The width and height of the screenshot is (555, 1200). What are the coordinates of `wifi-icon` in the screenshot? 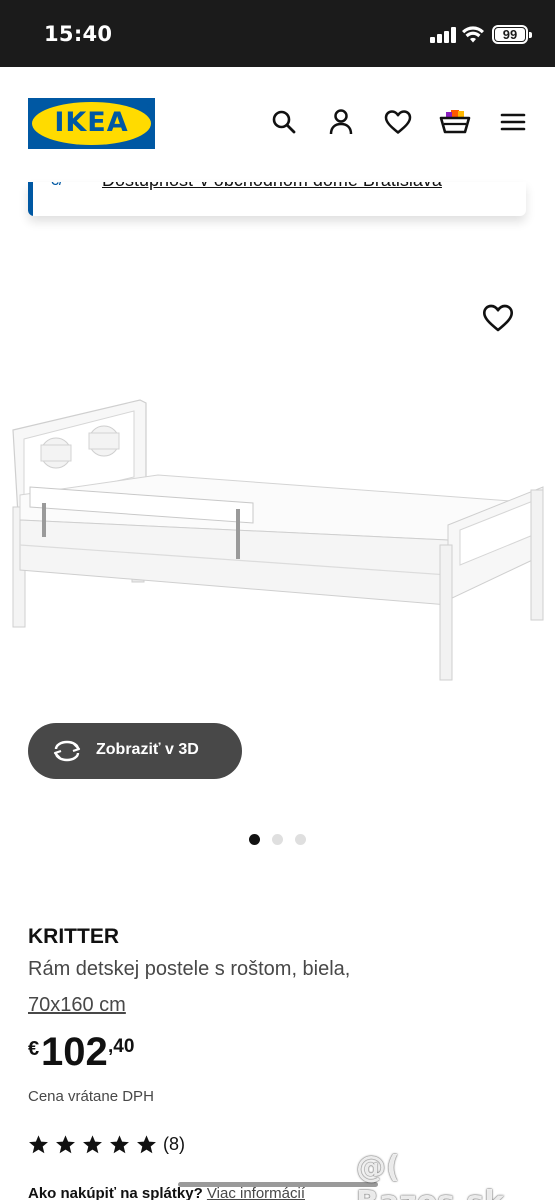 It's located at (473, 34).